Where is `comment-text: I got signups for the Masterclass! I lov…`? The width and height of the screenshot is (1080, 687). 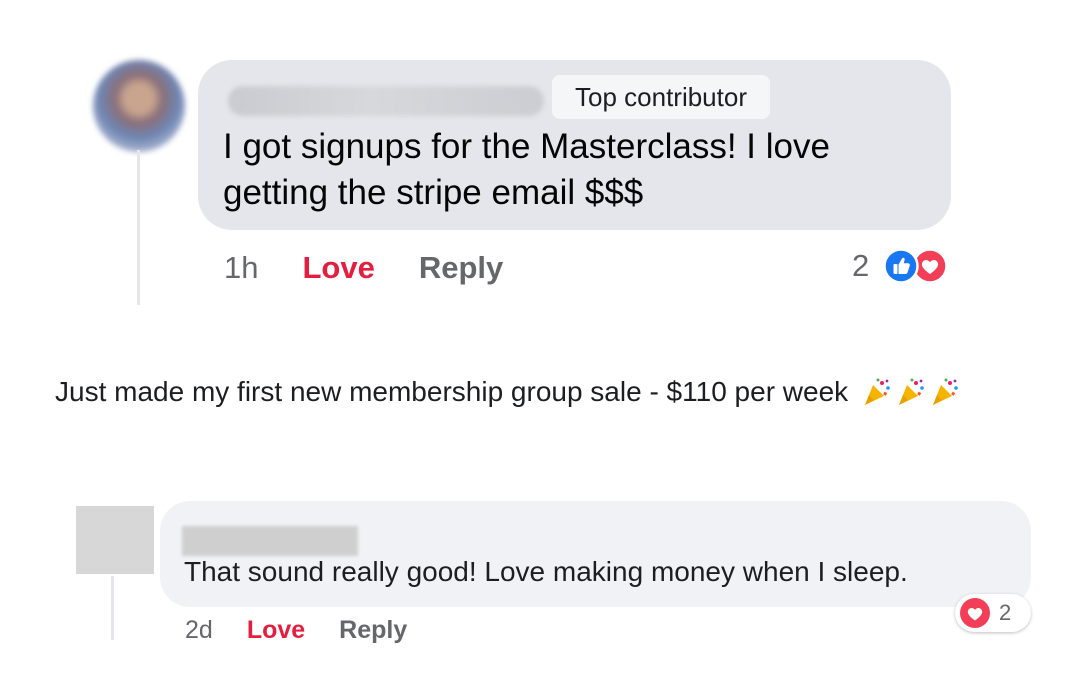 comment-text: I got signups for the Masterclass! I lov… is located at coordinates (526, 169).